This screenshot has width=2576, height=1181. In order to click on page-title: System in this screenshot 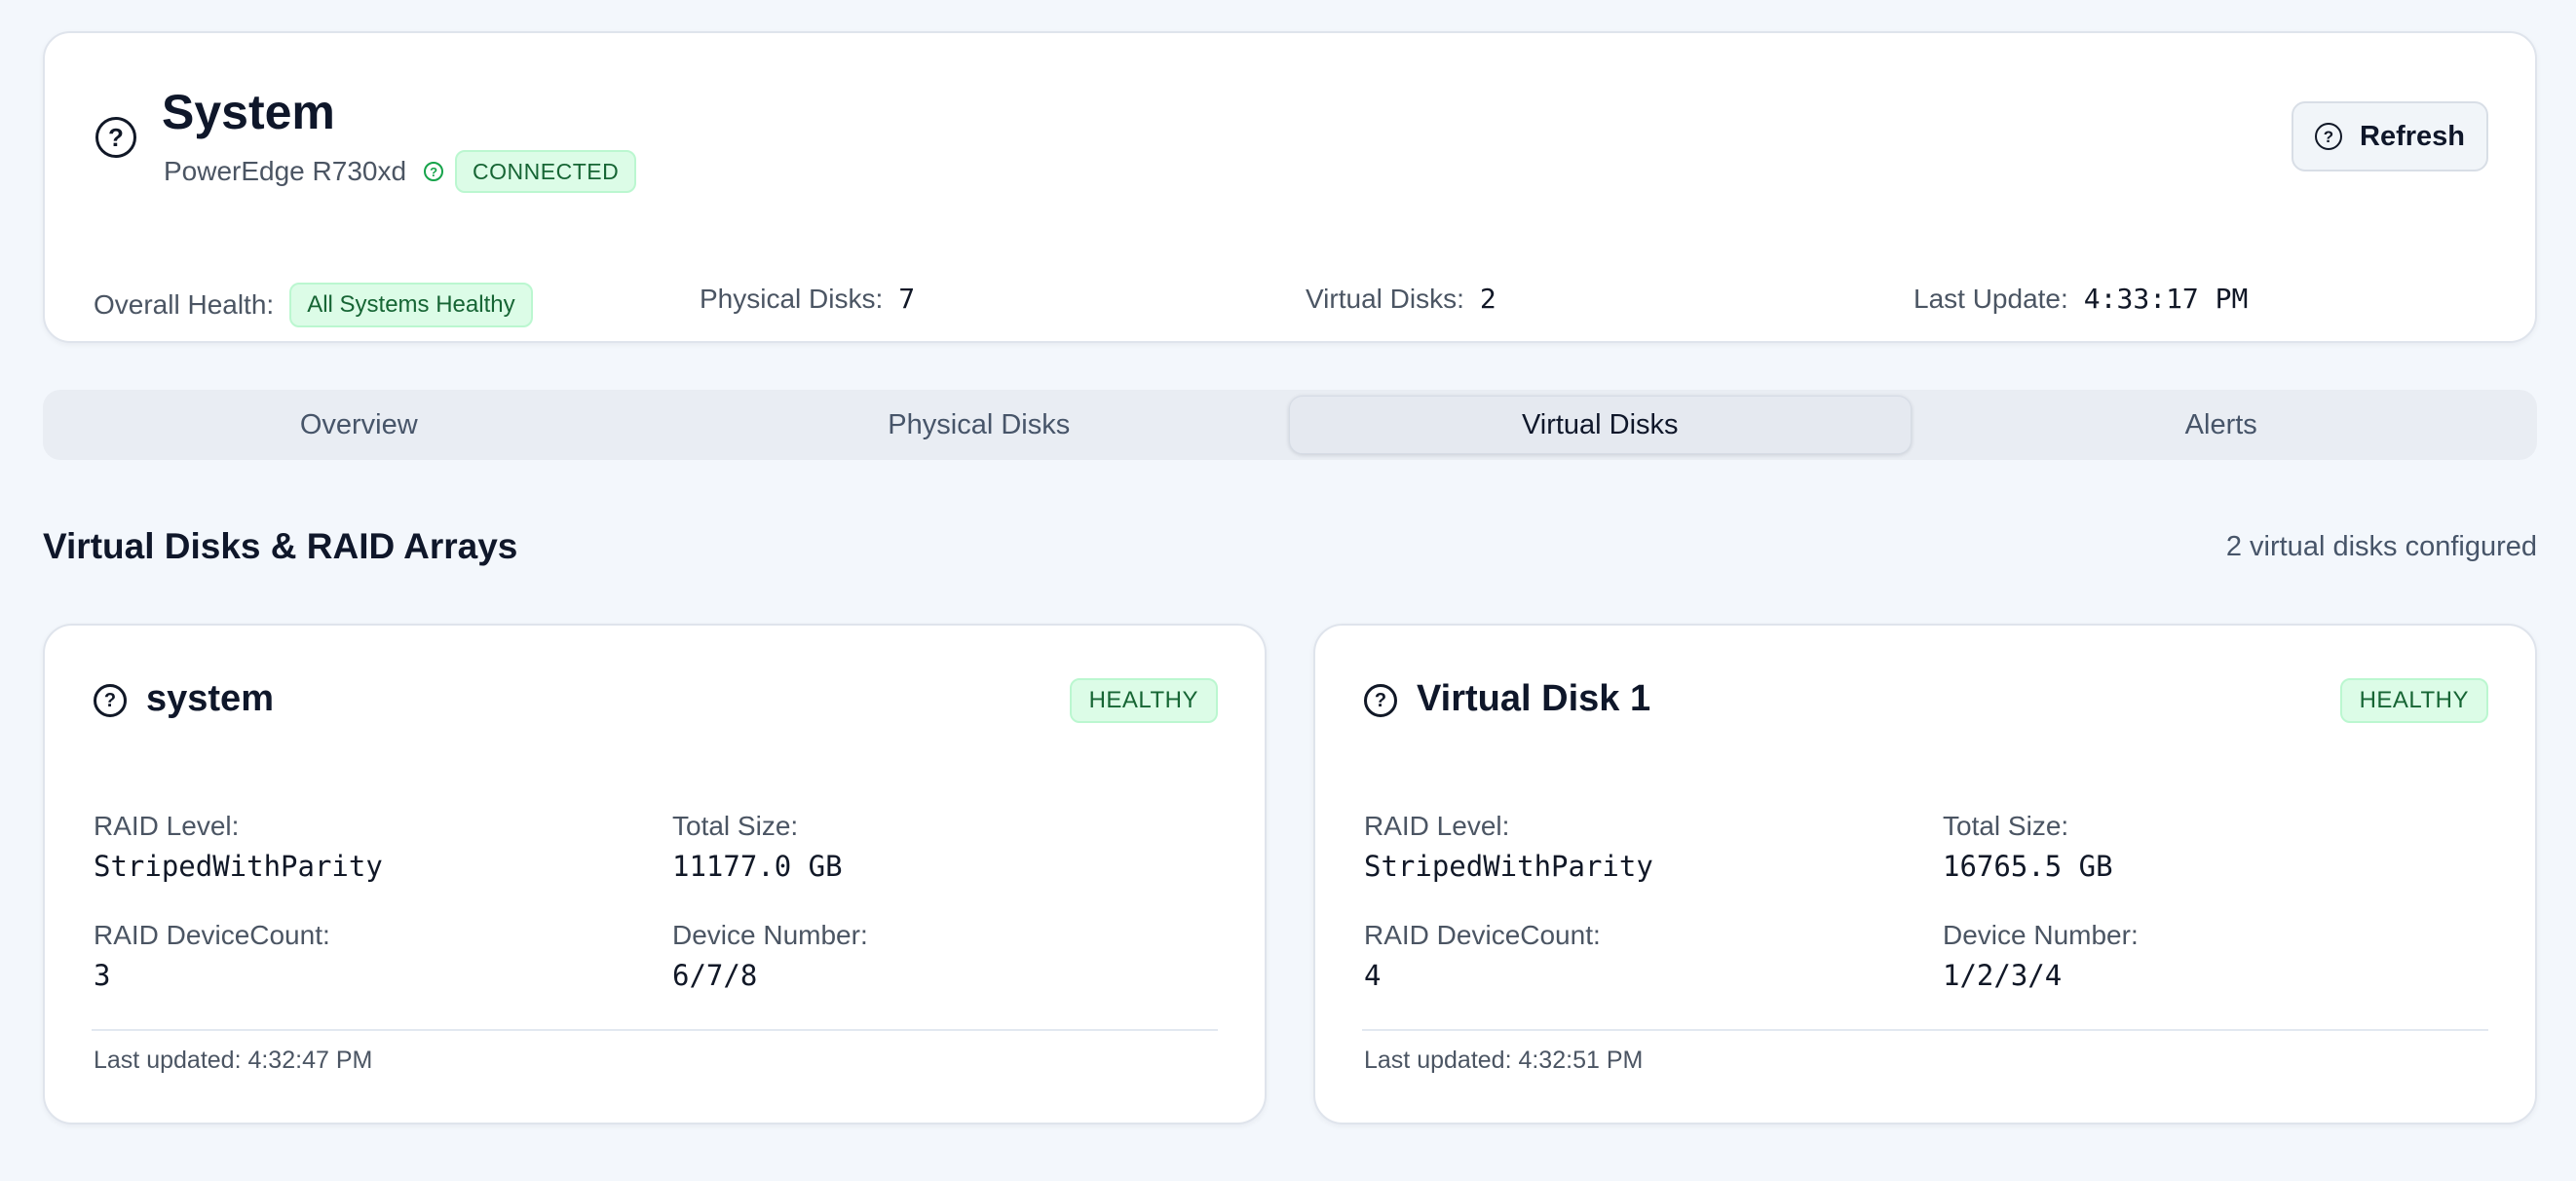, I will do `click(248, 112)`.